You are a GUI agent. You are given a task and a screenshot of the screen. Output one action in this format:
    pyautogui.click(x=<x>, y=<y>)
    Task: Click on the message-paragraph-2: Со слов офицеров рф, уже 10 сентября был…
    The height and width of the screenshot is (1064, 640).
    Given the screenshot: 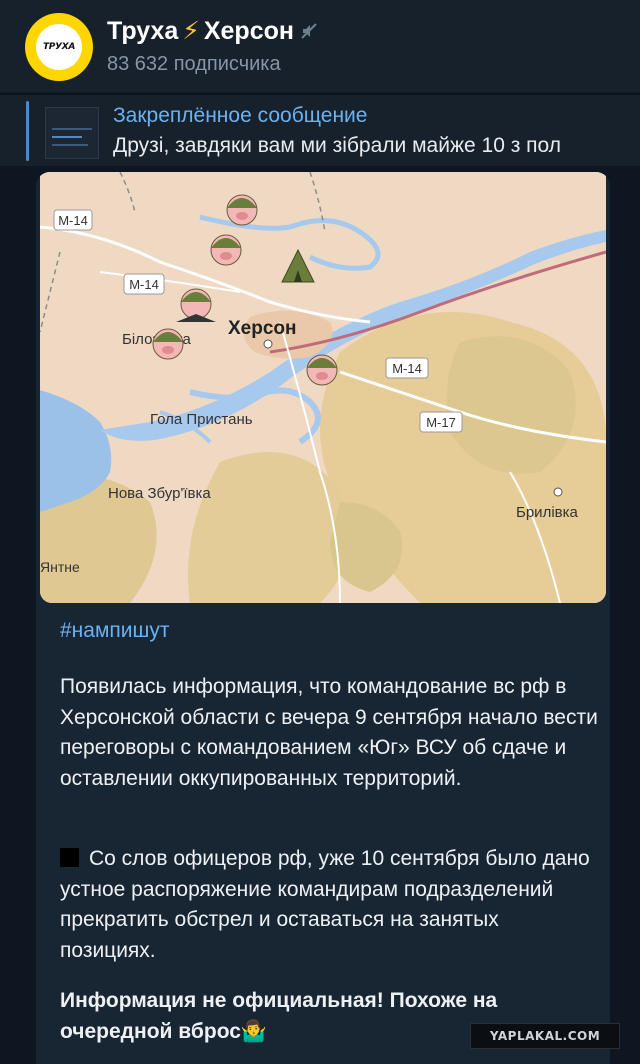 What is the action you would take?
    pyautogui.click(x=330, y=905)
    